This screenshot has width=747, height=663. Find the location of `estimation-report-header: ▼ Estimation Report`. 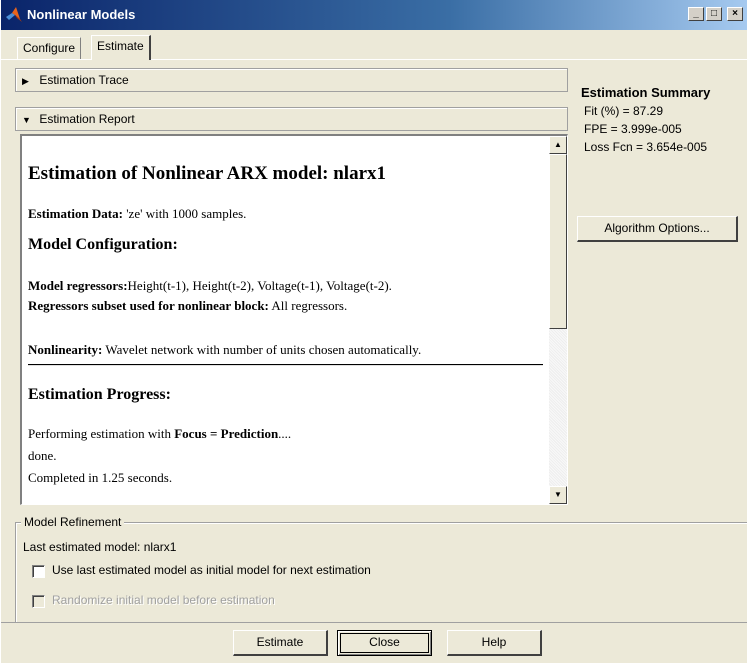

estimation-report-header: ▼ Estimation Report is located at coordinates (291, 119).